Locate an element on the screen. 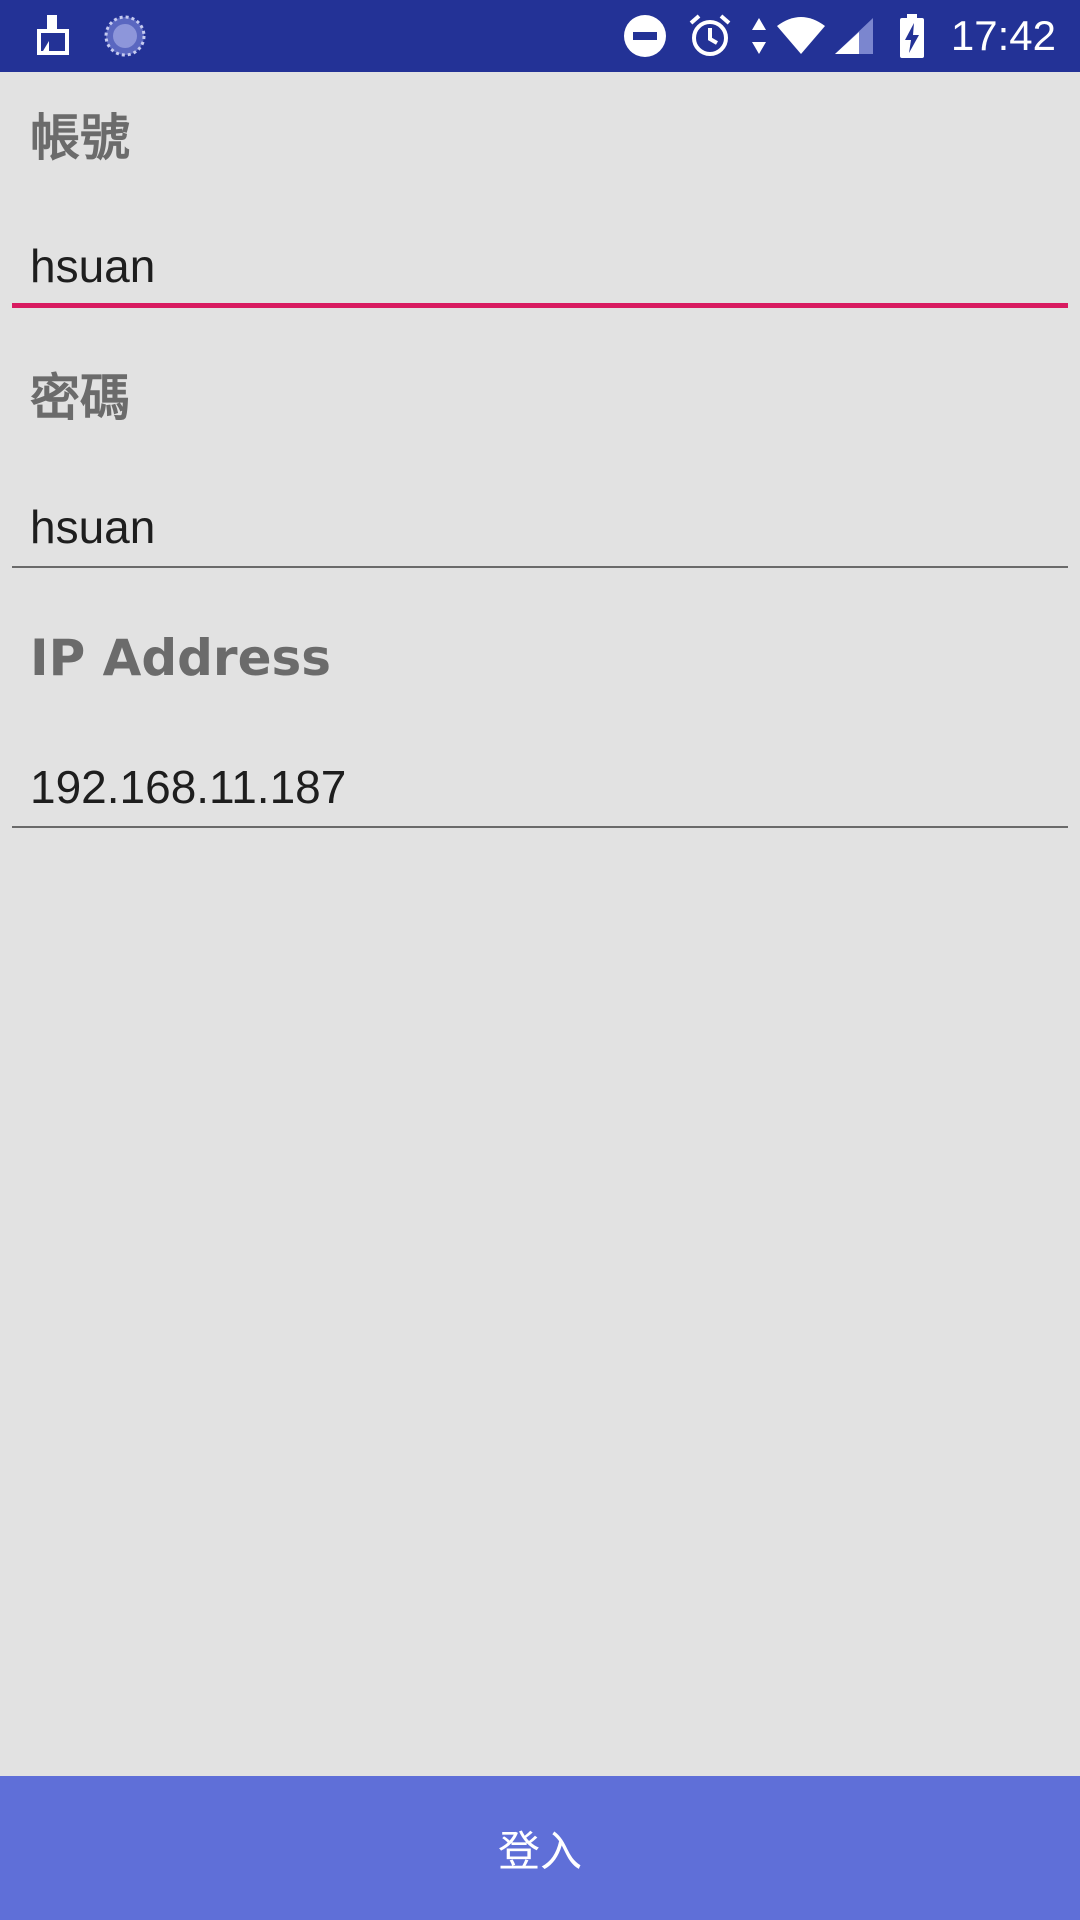 The width and height of the screenshot is (1080, 1920). status-bar: 17:42 is located at coordinates (540, 36).